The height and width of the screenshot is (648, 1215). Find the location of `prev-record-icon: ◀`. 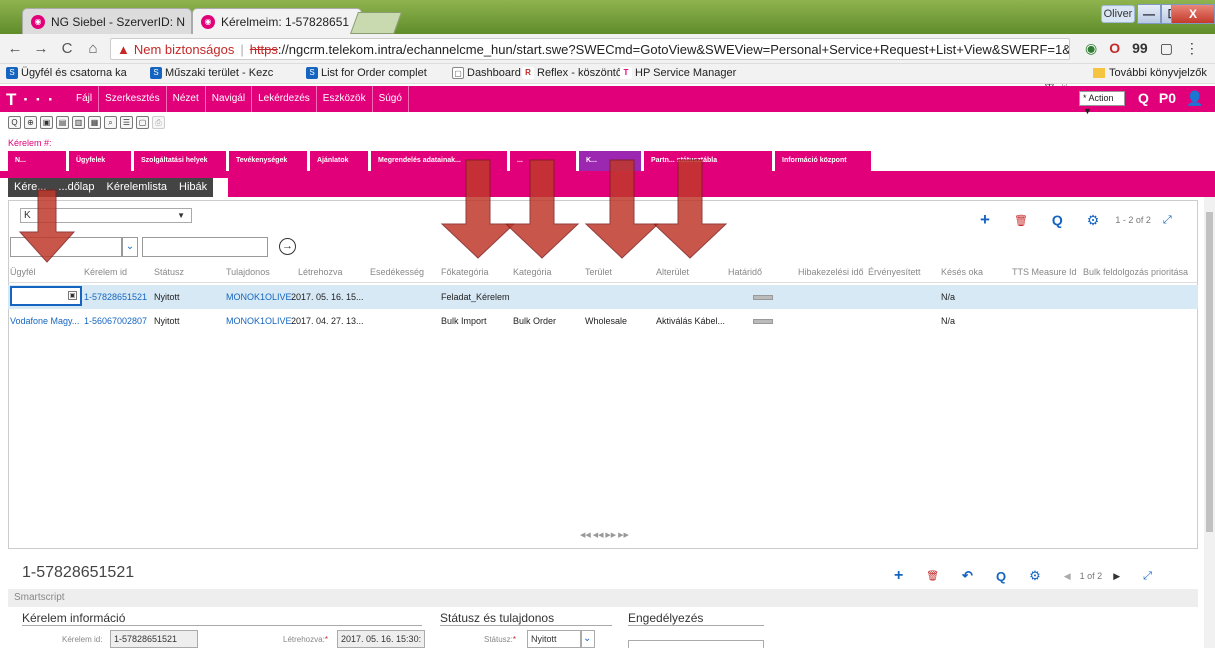

prev-record-icon: ◀ is located at coordinates (1067, 576).